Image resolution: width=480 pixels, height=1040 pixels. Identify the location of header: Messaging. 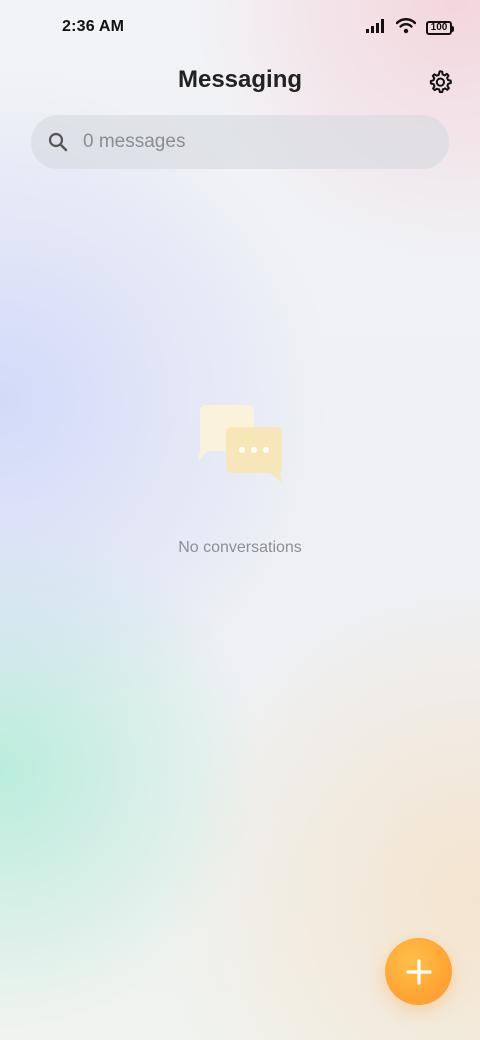
(240, 82).